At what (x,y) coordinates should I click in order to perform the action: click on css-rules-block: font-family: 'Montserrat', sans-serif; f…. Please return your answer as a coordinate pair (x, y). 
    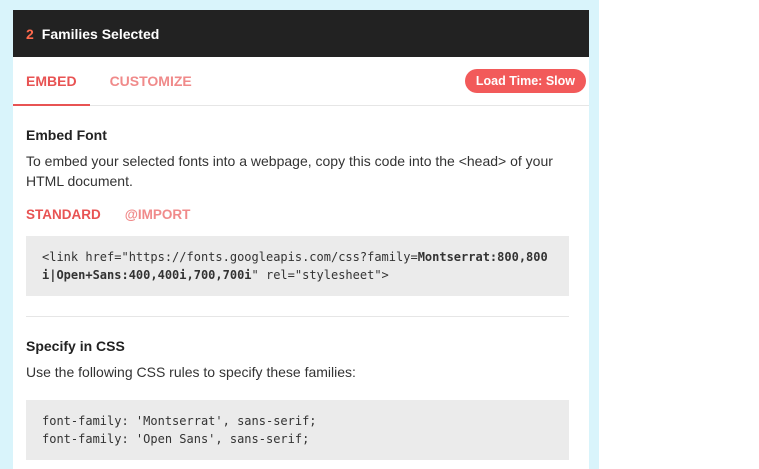
    Looking at the image, I should click on (297, 430).